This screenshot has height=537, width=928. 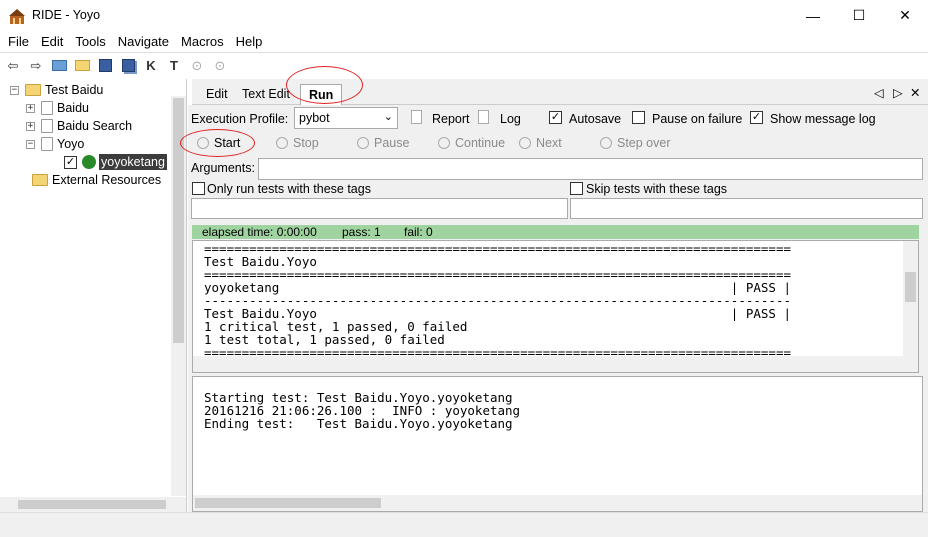 I want to click on search-keywords-icon: K, so click(x=151, y=66).